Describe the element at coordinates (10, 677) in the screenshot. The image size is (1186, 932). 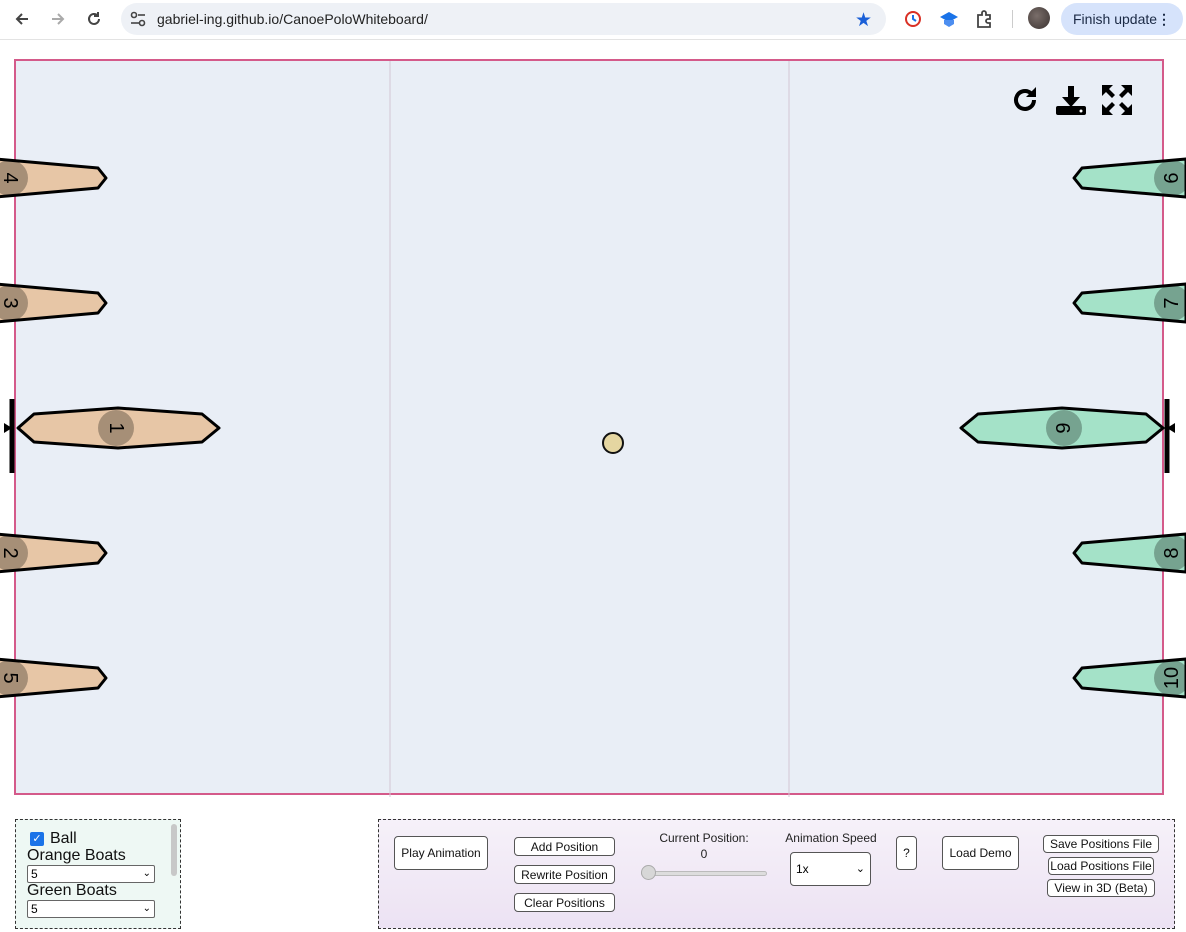
I see `boat-number: 5` at that location.